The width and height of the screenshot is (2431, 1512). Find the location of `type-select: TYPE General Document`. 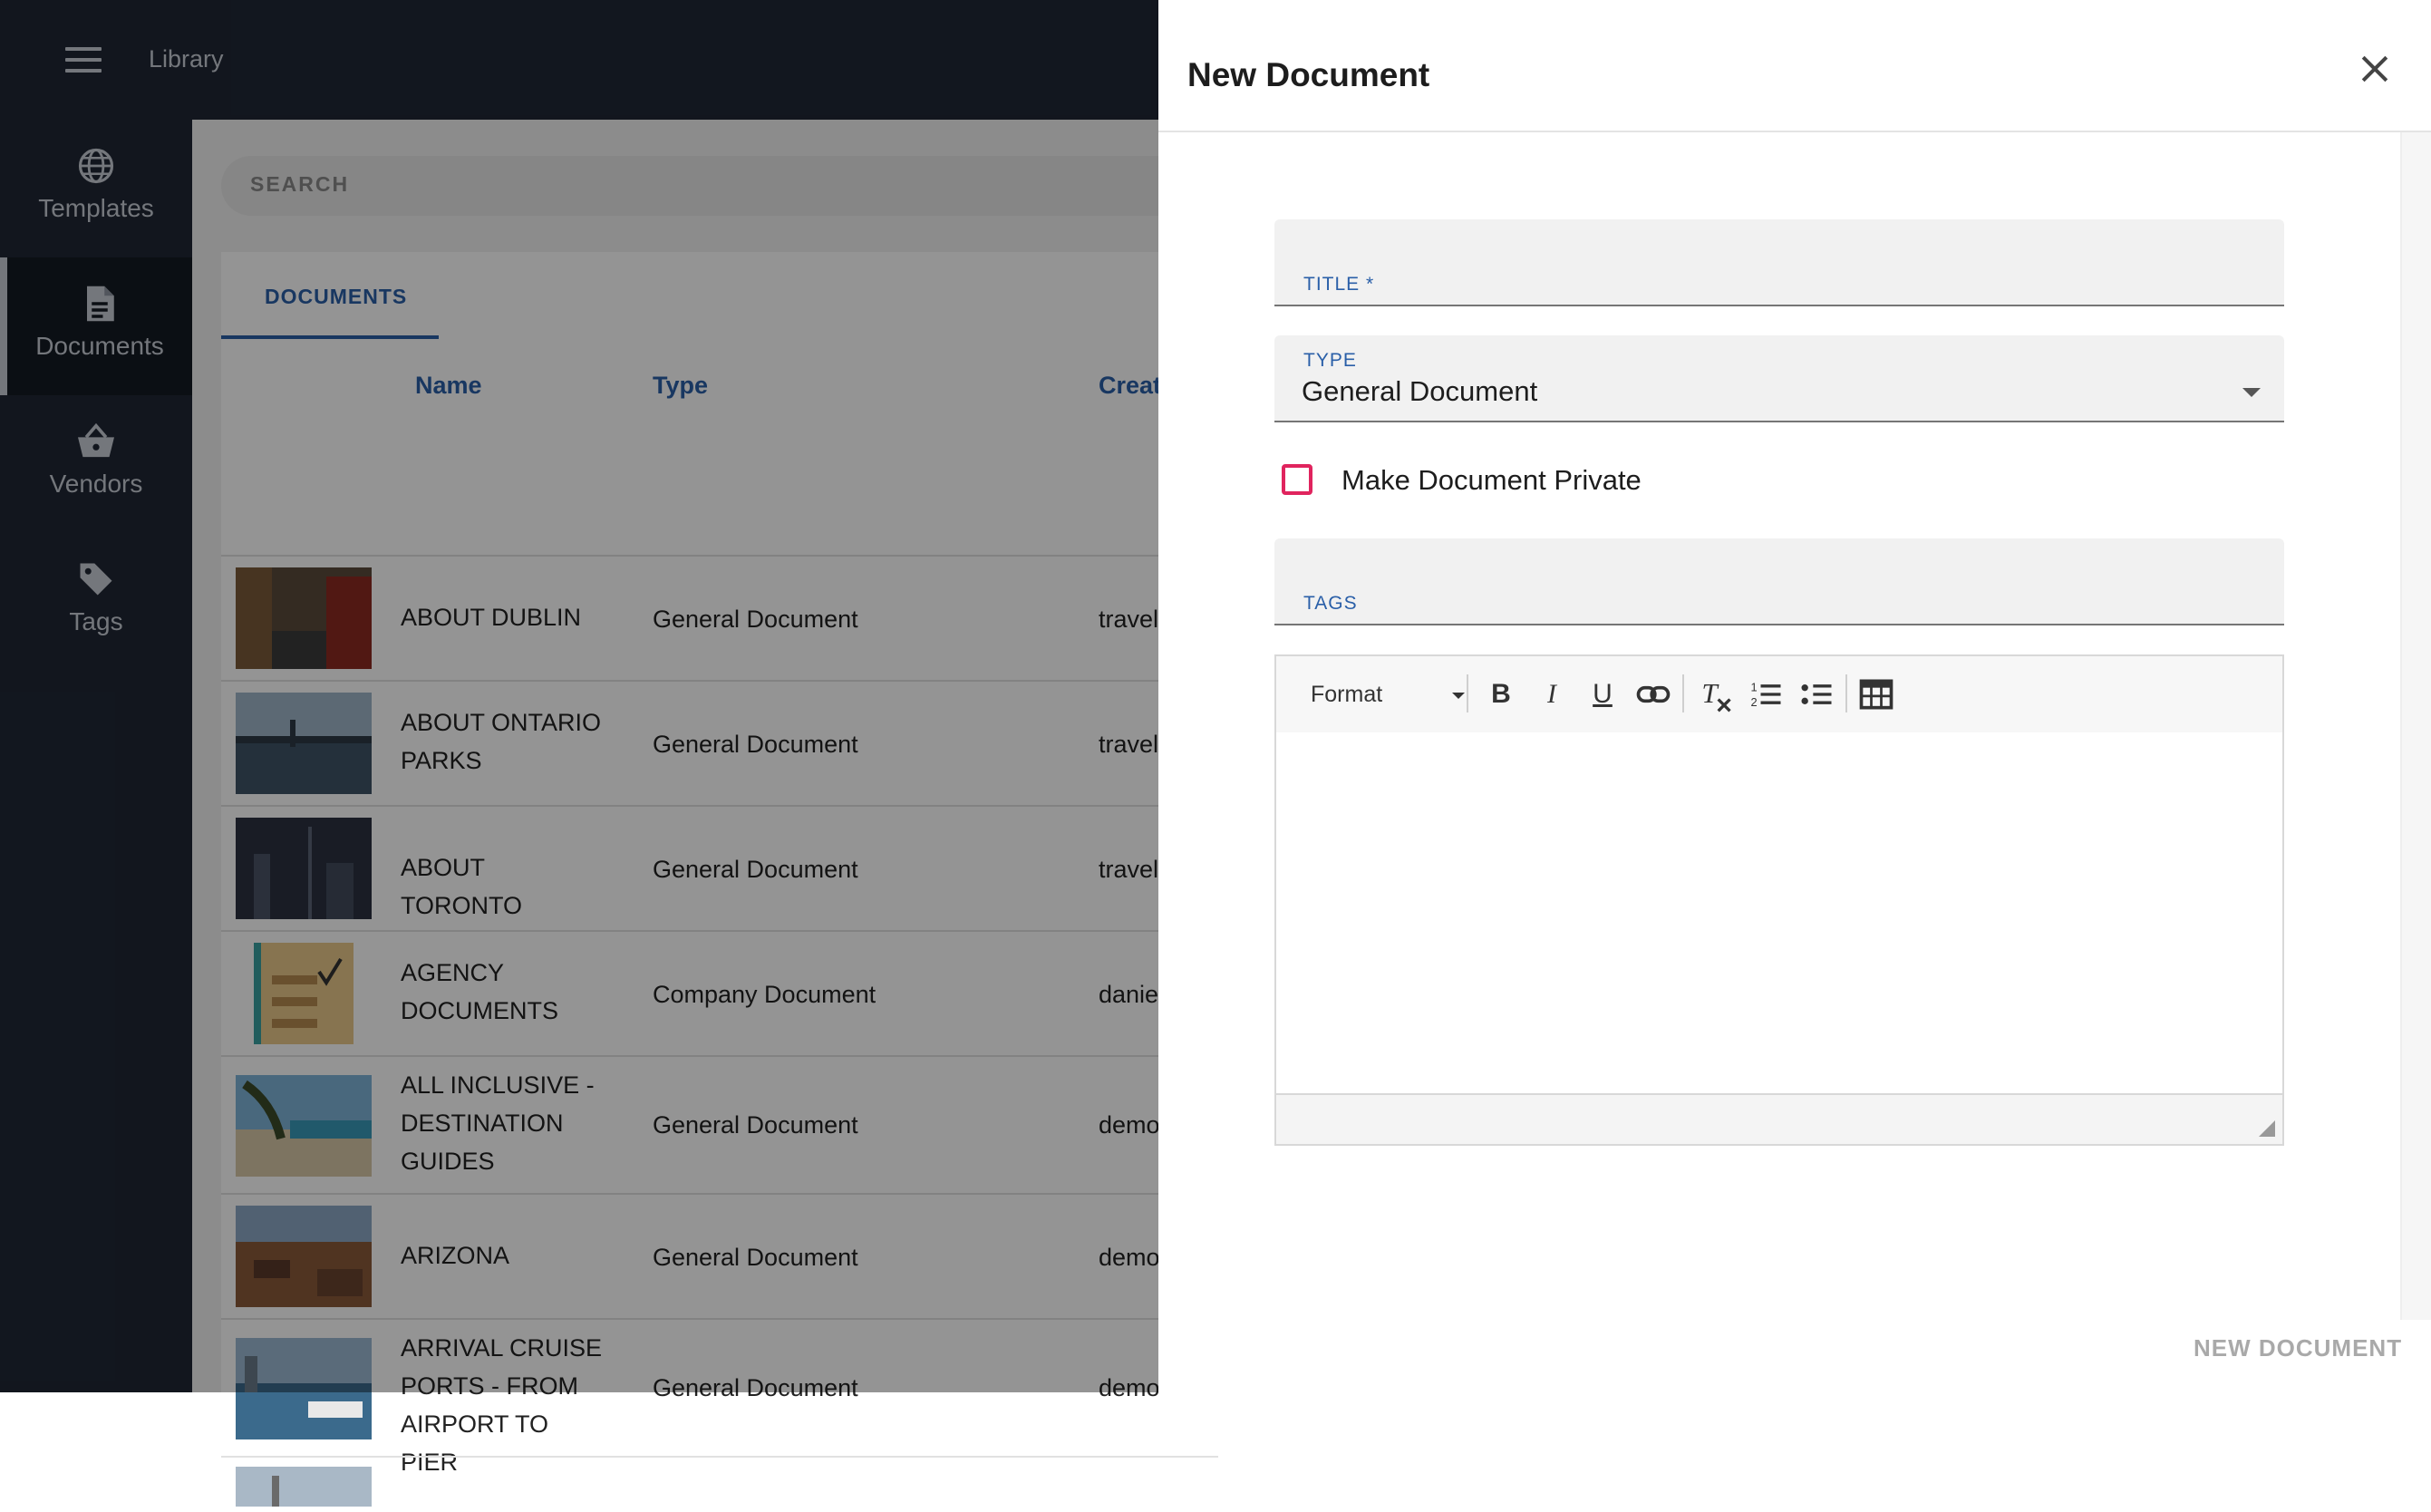

type-select: TYPE General Document is located at coordinates (1779, 379).